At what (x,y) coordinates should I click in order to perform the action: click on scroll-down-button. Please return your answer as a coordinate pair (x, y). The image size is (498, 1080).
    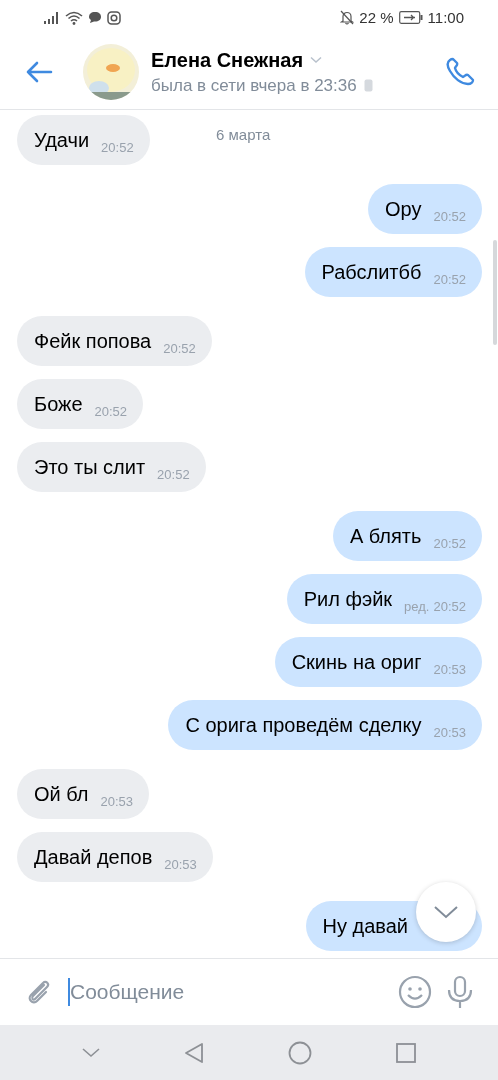
    Looking at the image, I should click on (446, 912).